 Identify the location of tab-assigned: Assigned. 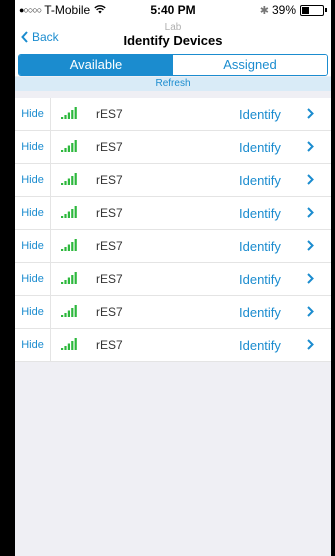
(250, 65).